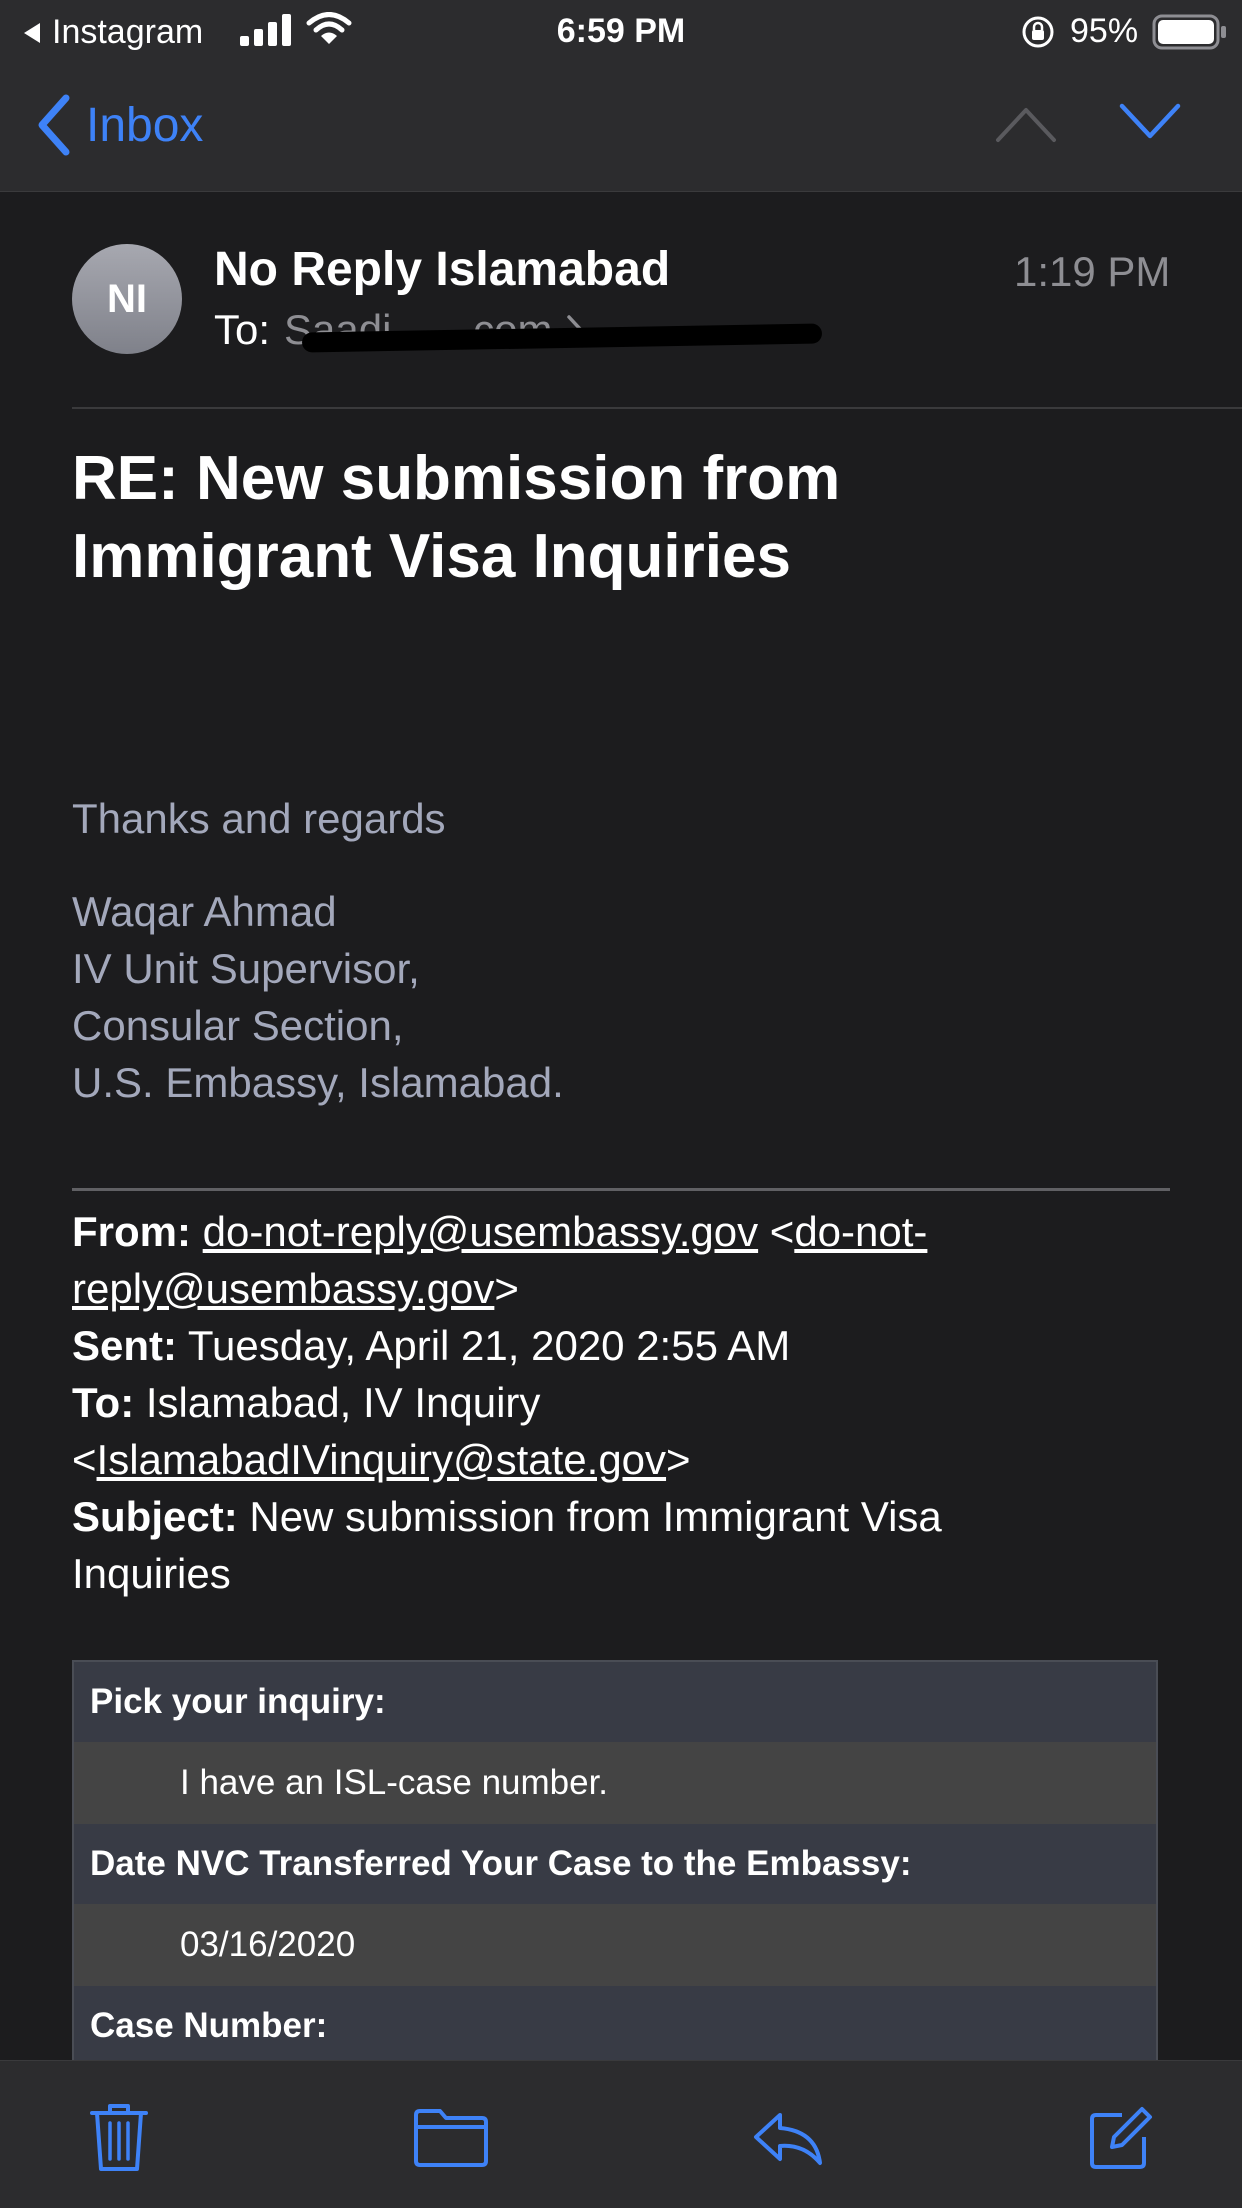 Image resolution: width=1242 pixels, height=2208 pixels. Describe the element at coordinates (283, 1288) in the screenshot. I see `from-email-link-2-cont: reply@usembassy.gov` at that location.